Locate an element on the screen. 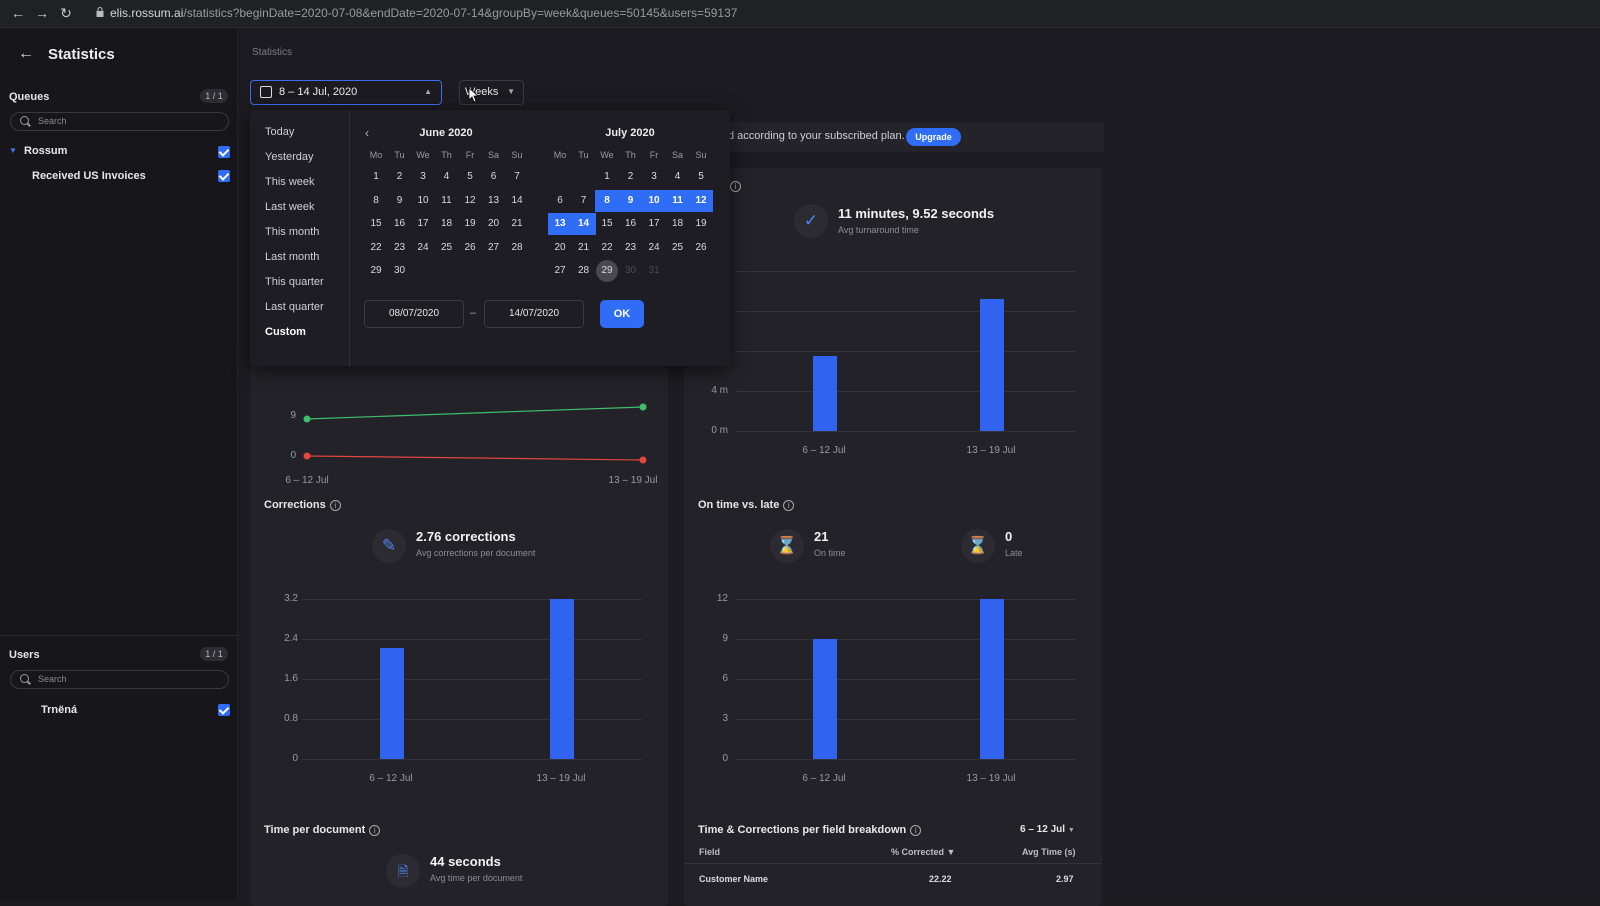  ok-button: OK is located at coordinates (622, 314).